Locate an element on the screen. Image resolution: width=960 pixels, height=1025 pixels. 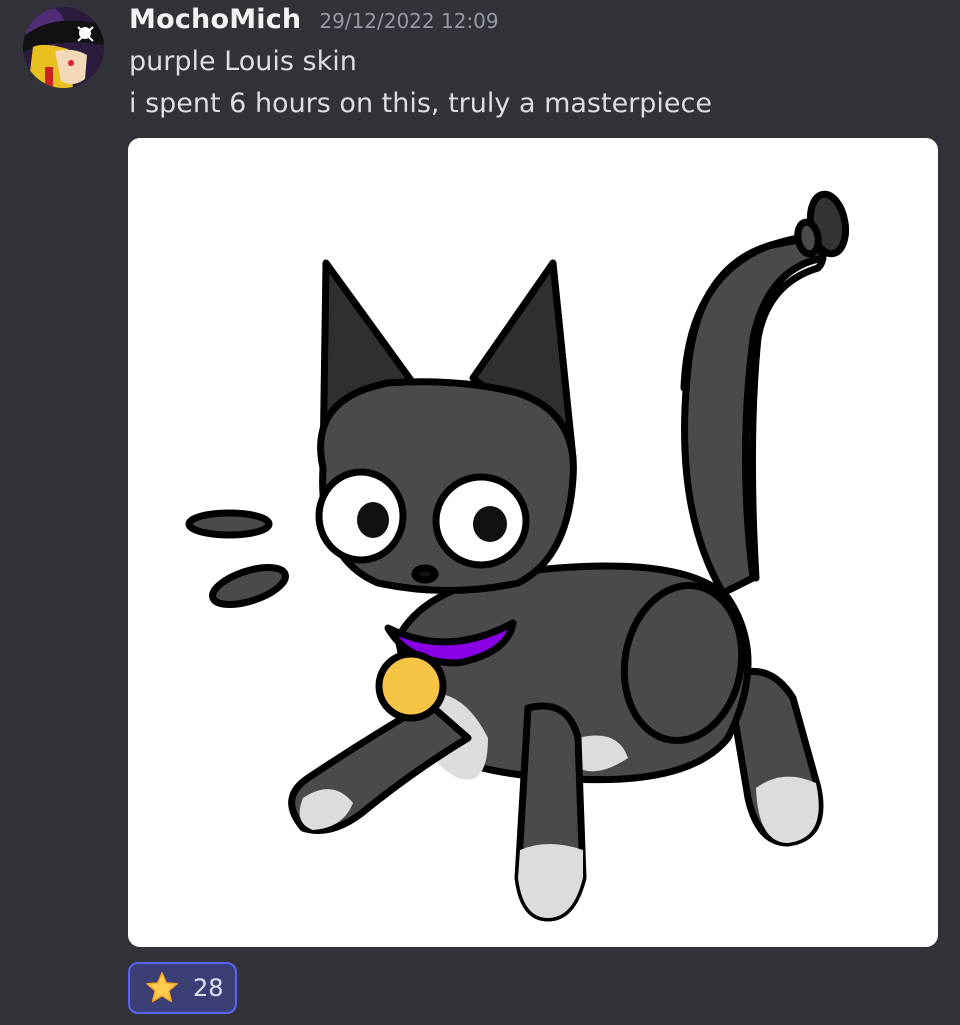
timestamp: 29/12/2022 12:09 is located at coordinates (408, 21).